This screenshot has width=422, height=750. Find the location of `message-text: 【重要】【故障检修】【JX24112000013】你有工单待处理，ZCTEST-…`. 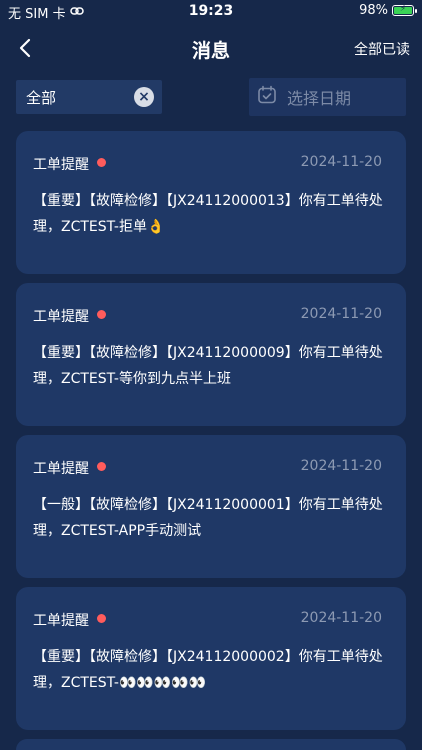

message-text: 【重要】【故障检修】【JX24112000013】你有工单待处理，ZCTEST-… is located at coordinates (208, 214).